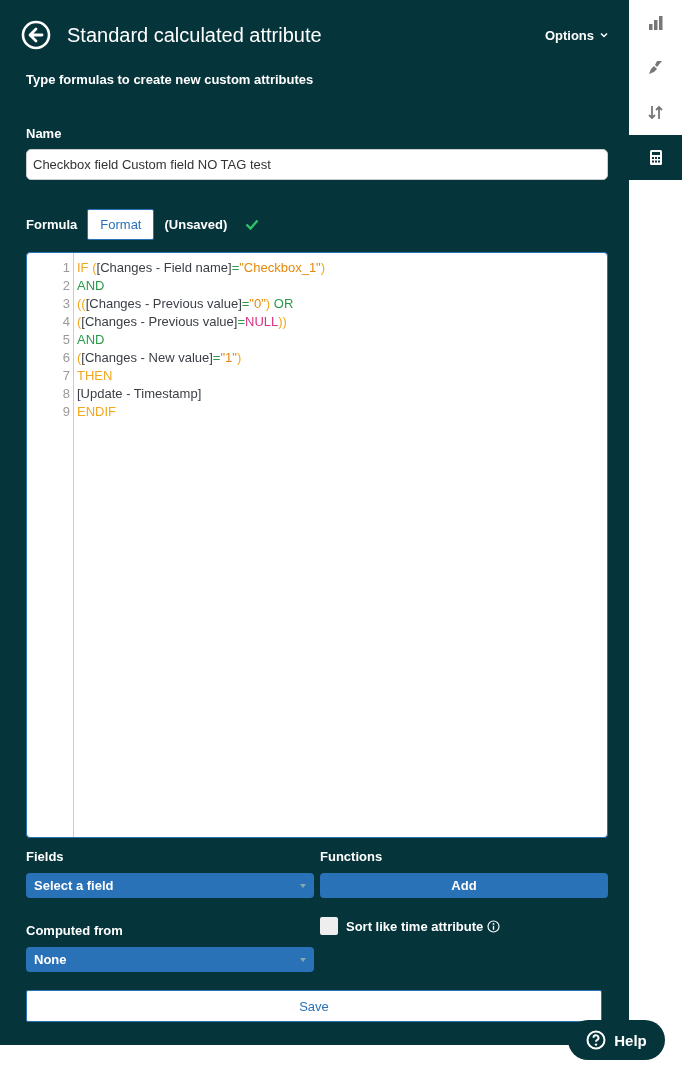  I want to click on page-title: Standard calculated attribute, so click(195, 35).